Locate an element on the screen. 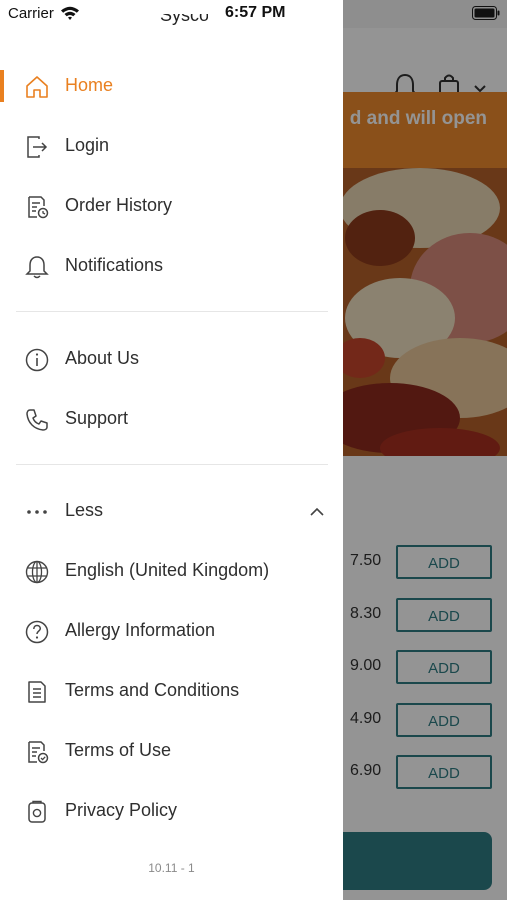 The height and width of the screenshot is (900, 507). battery-icon is located at coordinates (486, 13).